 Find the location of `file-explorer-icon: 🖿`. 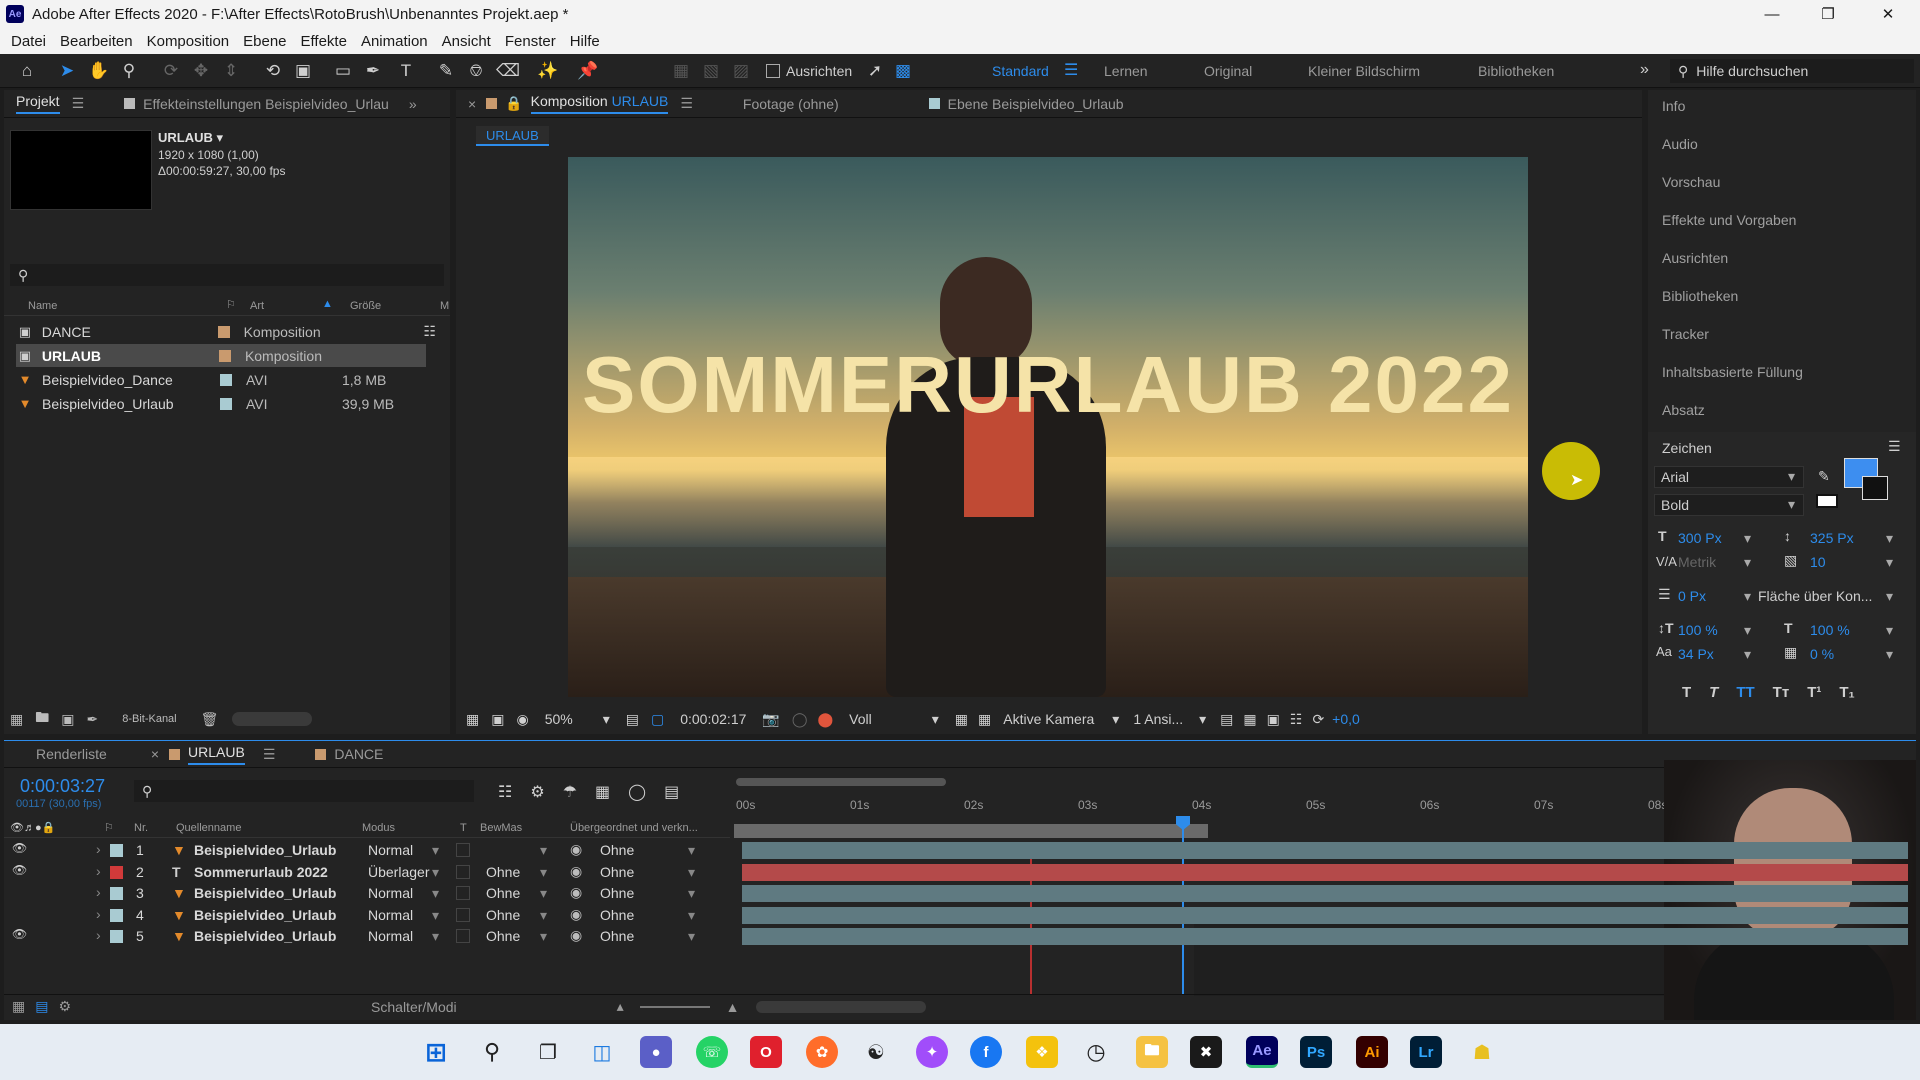

file-explorer-icon: 🖿 is located at coordinates (1152, 1052).